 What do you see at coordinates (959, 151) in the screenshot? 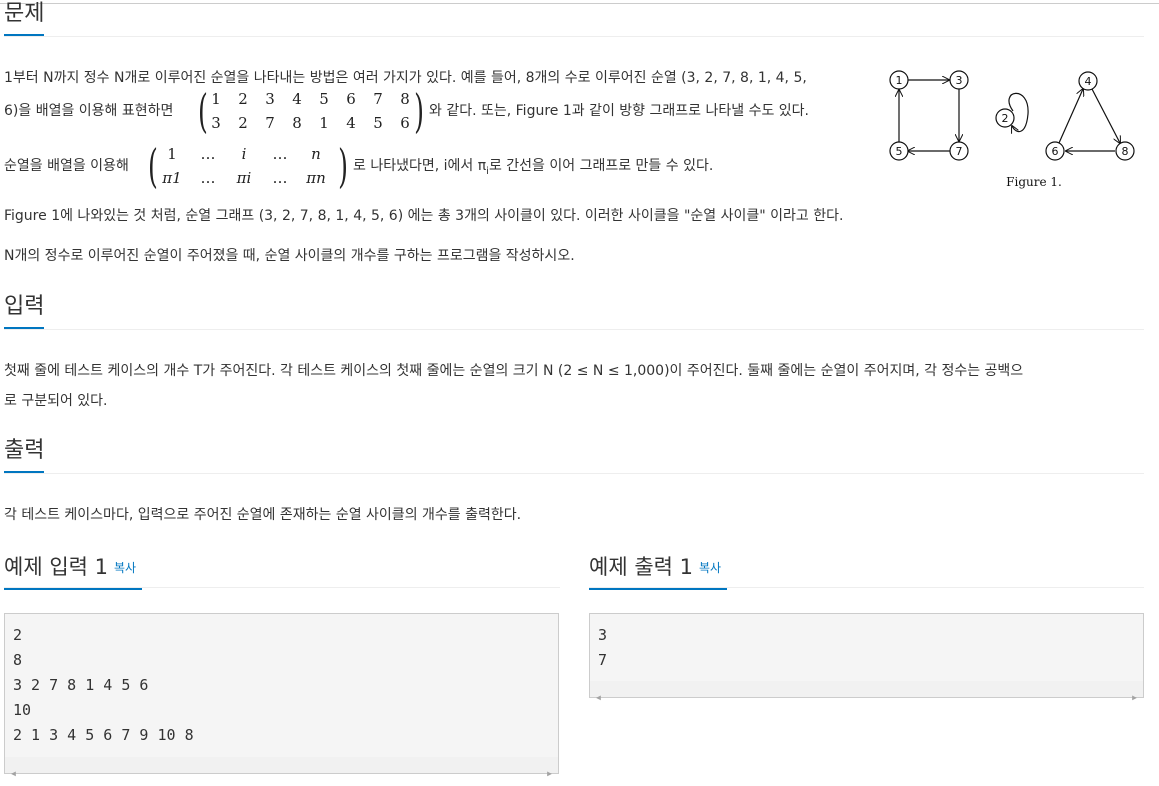
I see `node-label: 7` at bounding box center [959, 151].